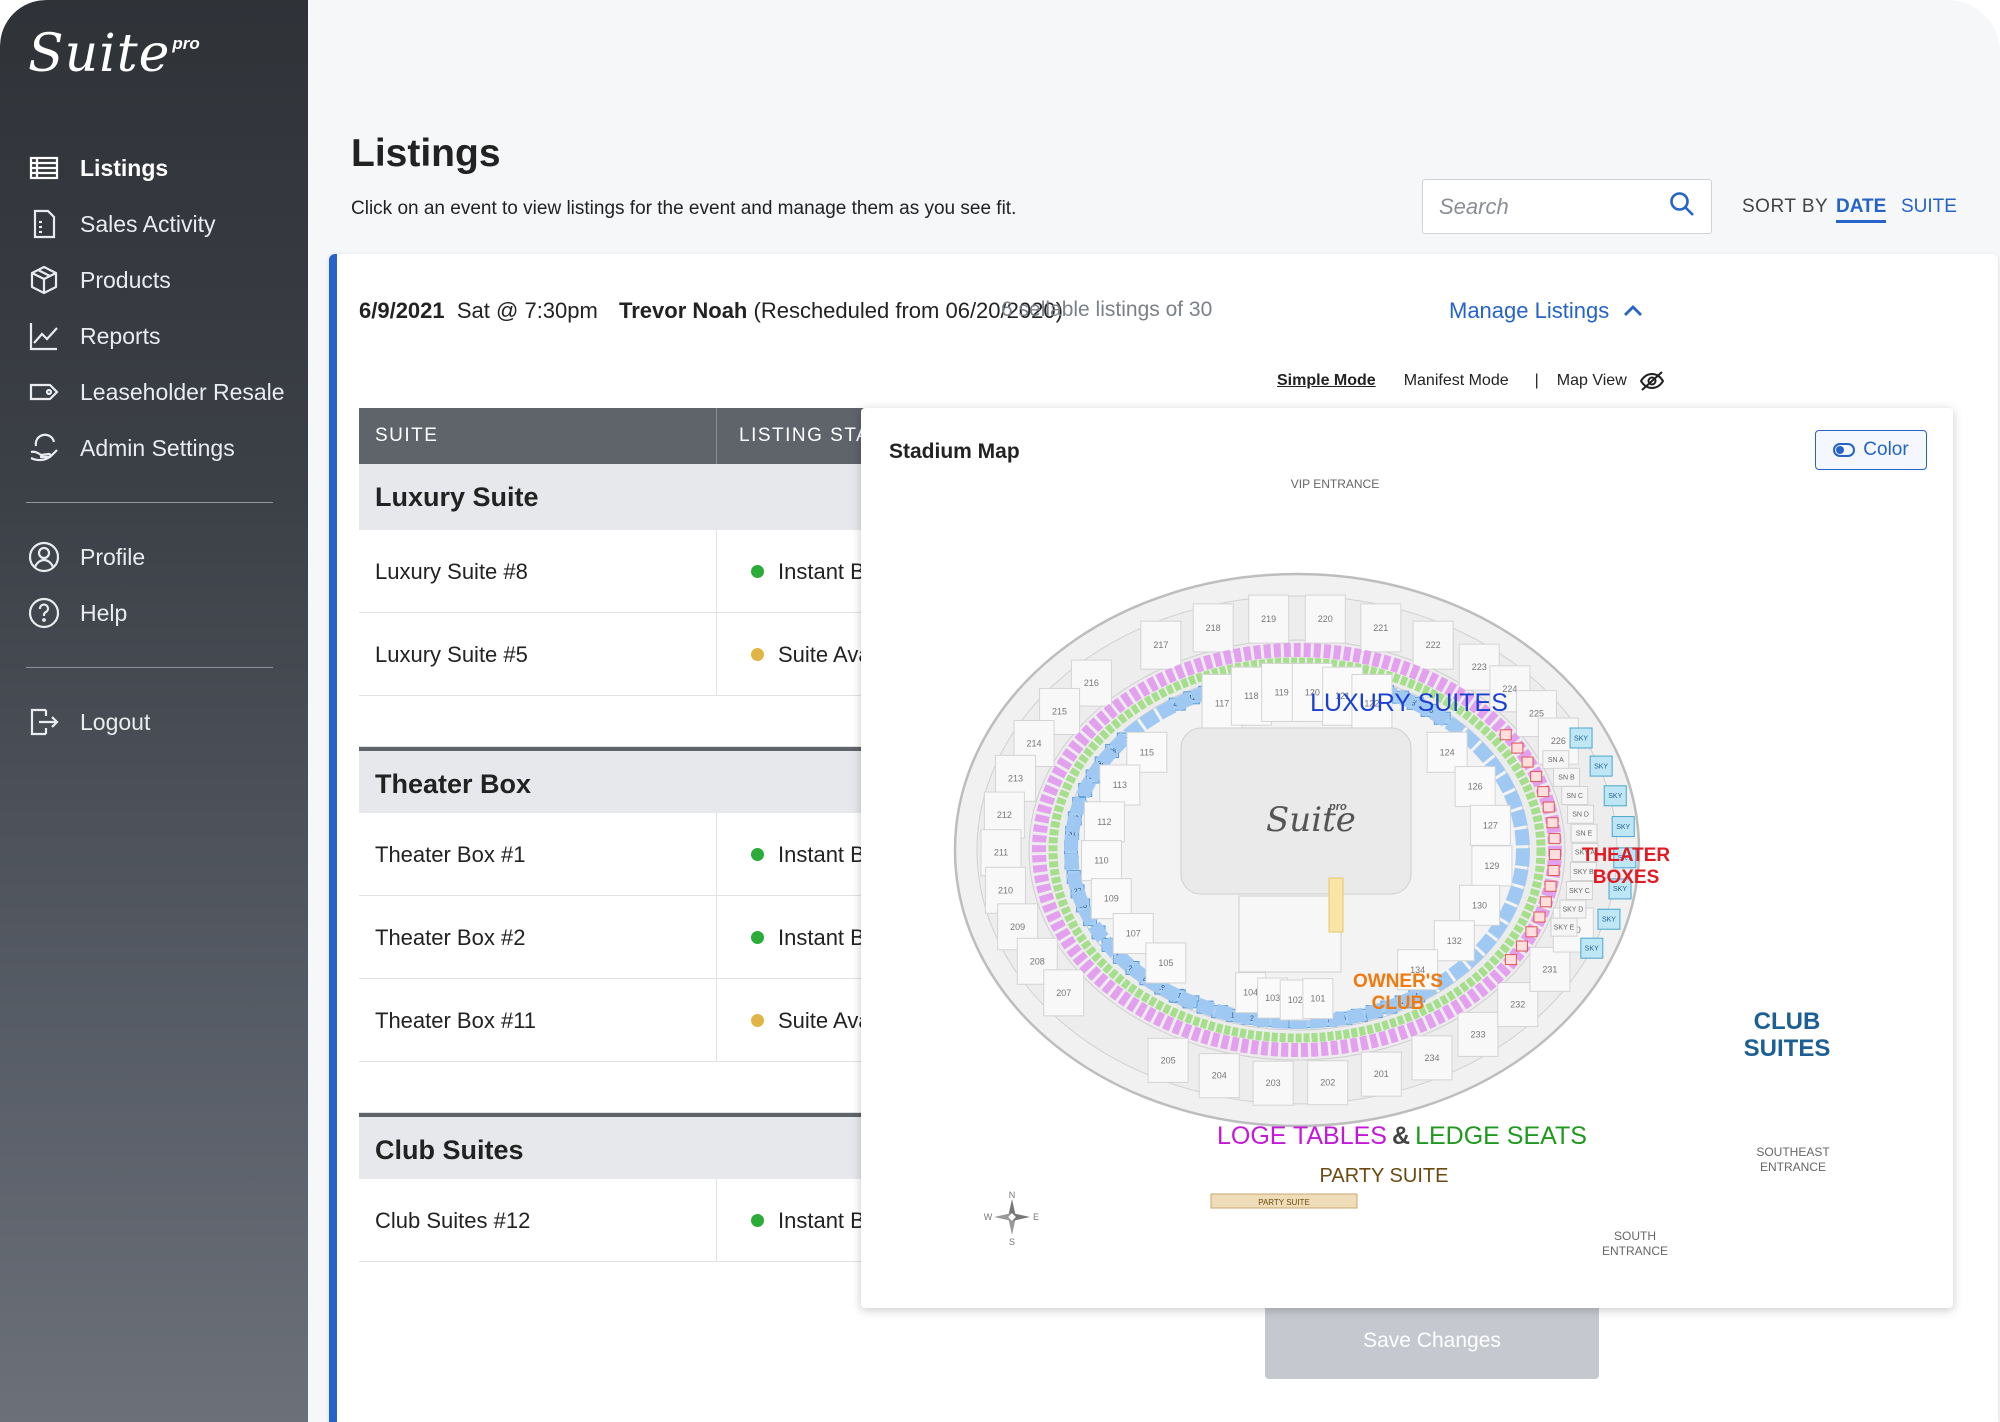 This screenshot has width=2000, height=1422. Describe the element at coordinates (1591, 380) in the screenshot. I see `map-view-label: Map View` at that location.